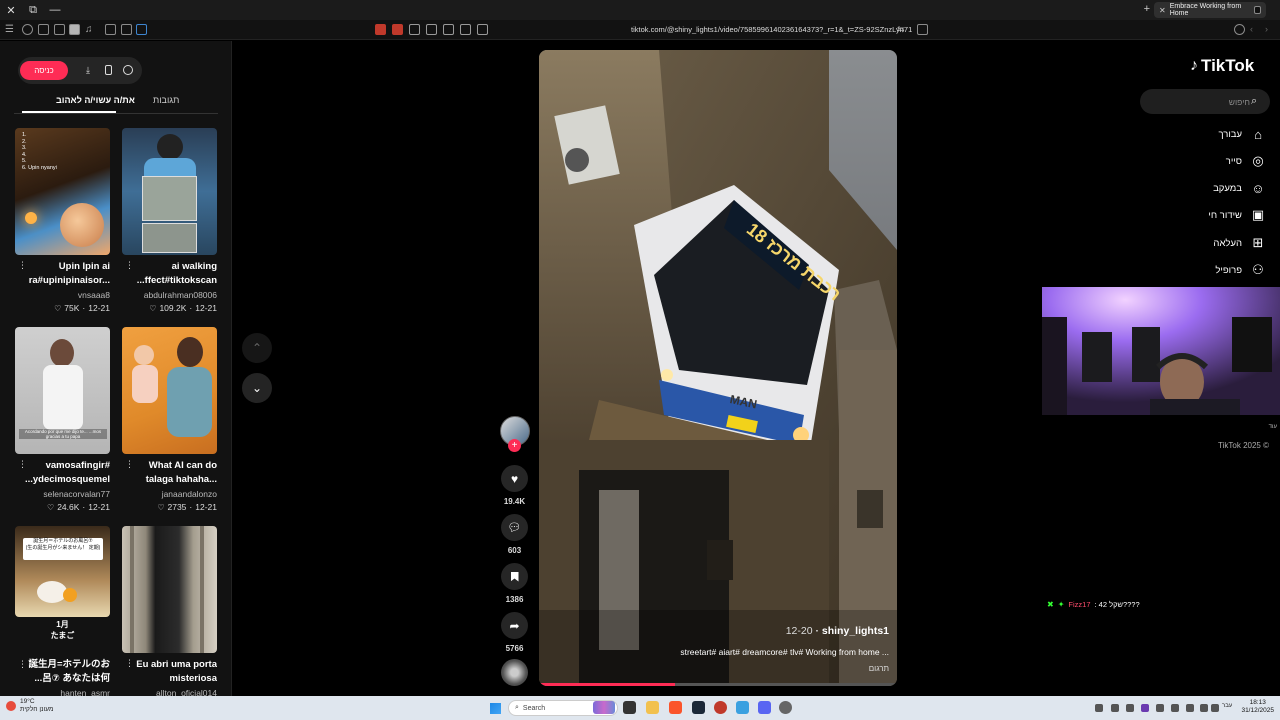  I want to click on history-icon, so click(43, 29).